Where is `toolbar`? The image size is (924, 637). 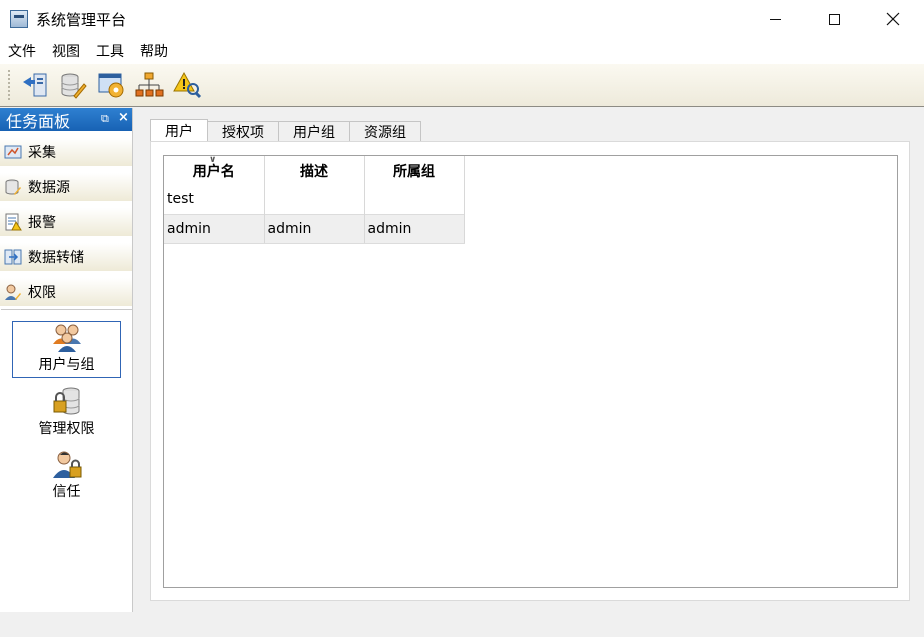 toolbar is located at coordinates (462, 85).